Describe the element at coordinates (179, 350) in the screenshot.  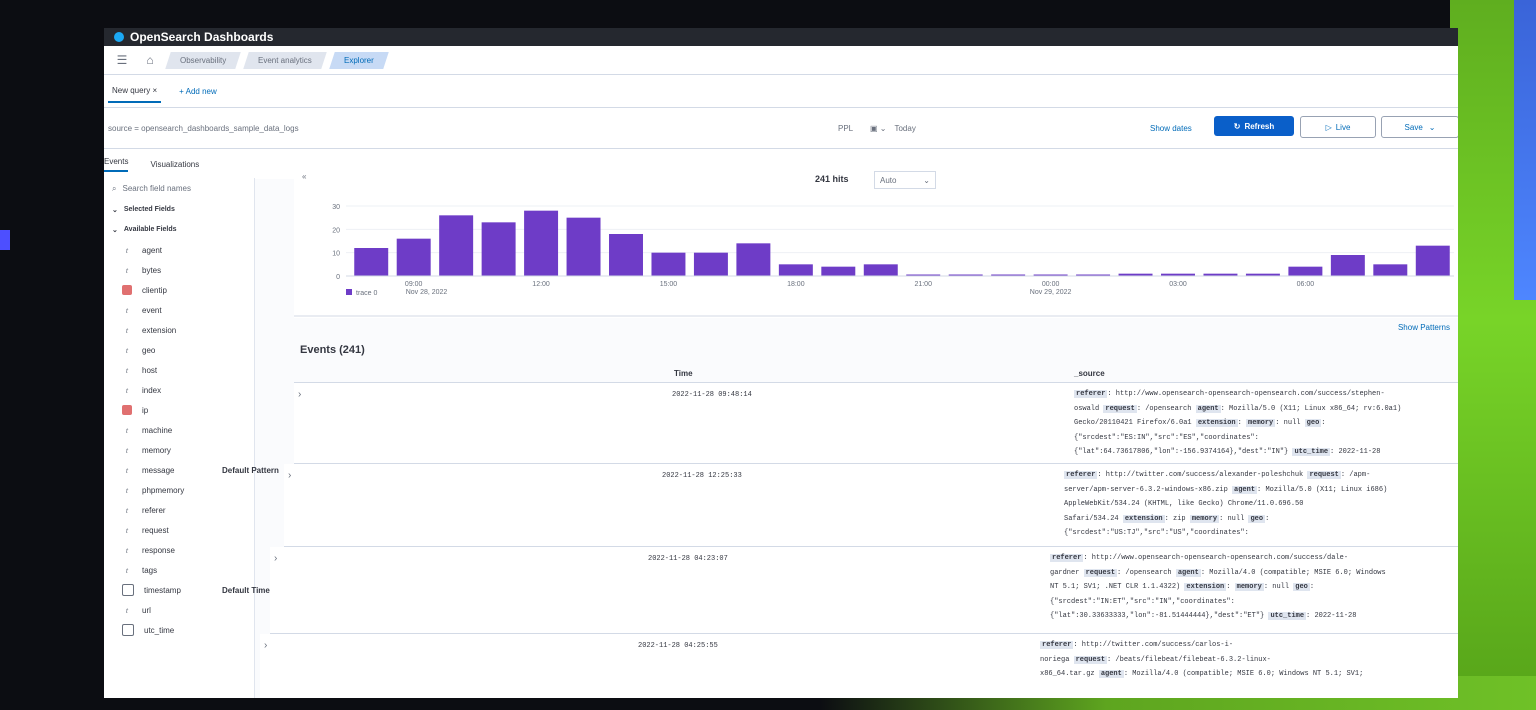
I see `field-item-geo: t geo` at that location.